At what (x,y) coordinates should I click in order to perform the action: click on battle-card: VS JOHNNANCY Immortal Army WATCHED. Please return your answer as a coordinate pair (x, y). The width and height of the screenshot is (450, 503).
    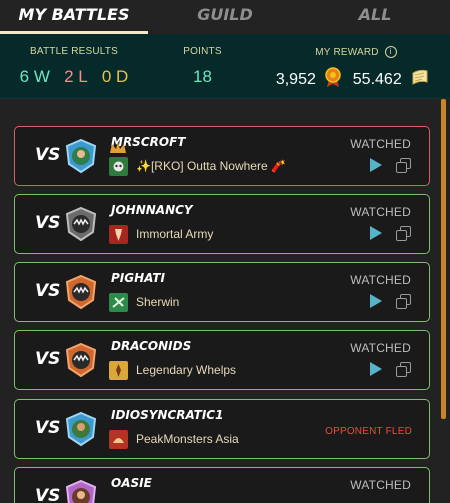
    Looking at the image, I should click on (222, 224).